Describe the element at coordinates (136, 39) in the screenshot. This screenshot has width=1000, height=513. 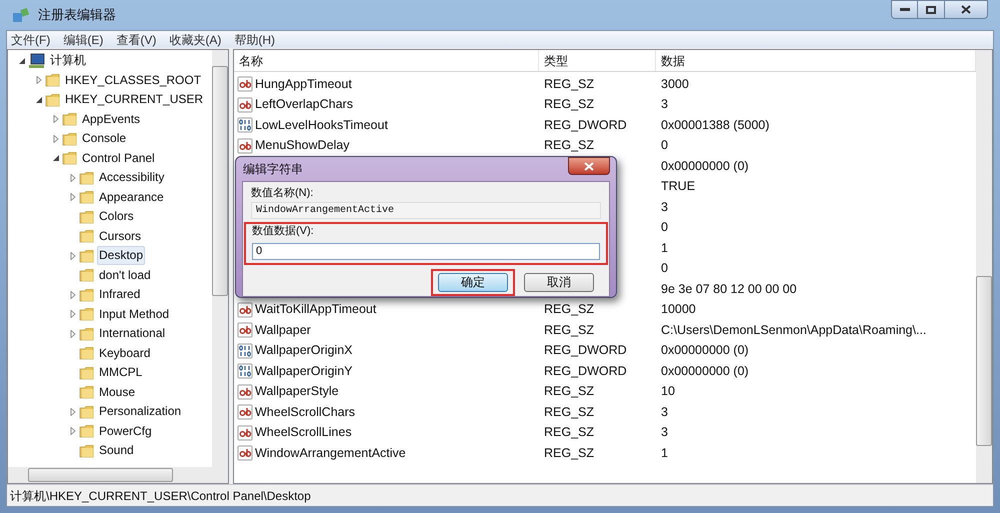
I see `menu-item: 查看(V)` at that location.